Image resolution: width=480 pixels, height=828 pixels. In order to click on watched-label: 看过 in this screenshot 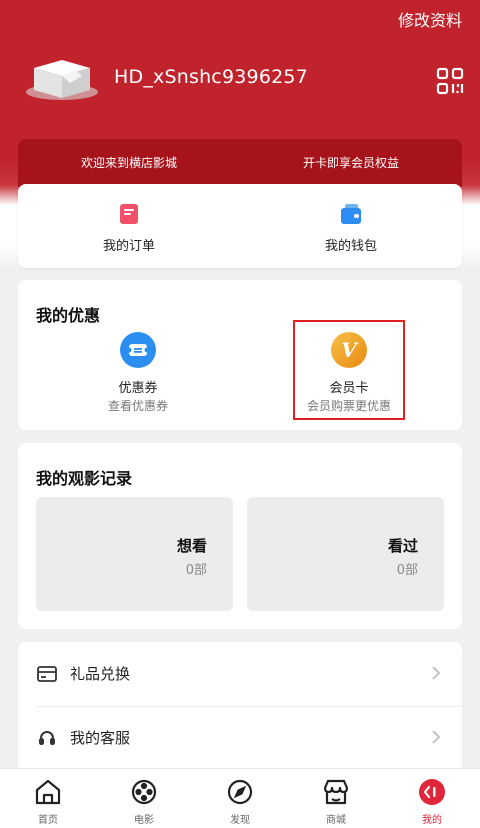, I will do `click(402, 546)`.